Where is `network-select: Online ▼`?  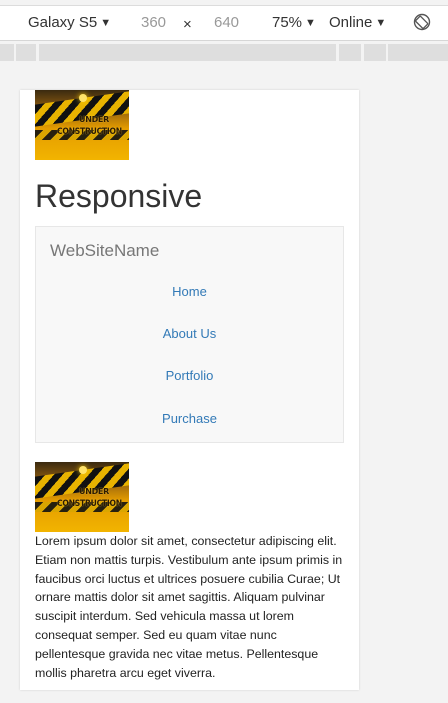 network-select: Online ▼ is located at coordinates (357, 23).